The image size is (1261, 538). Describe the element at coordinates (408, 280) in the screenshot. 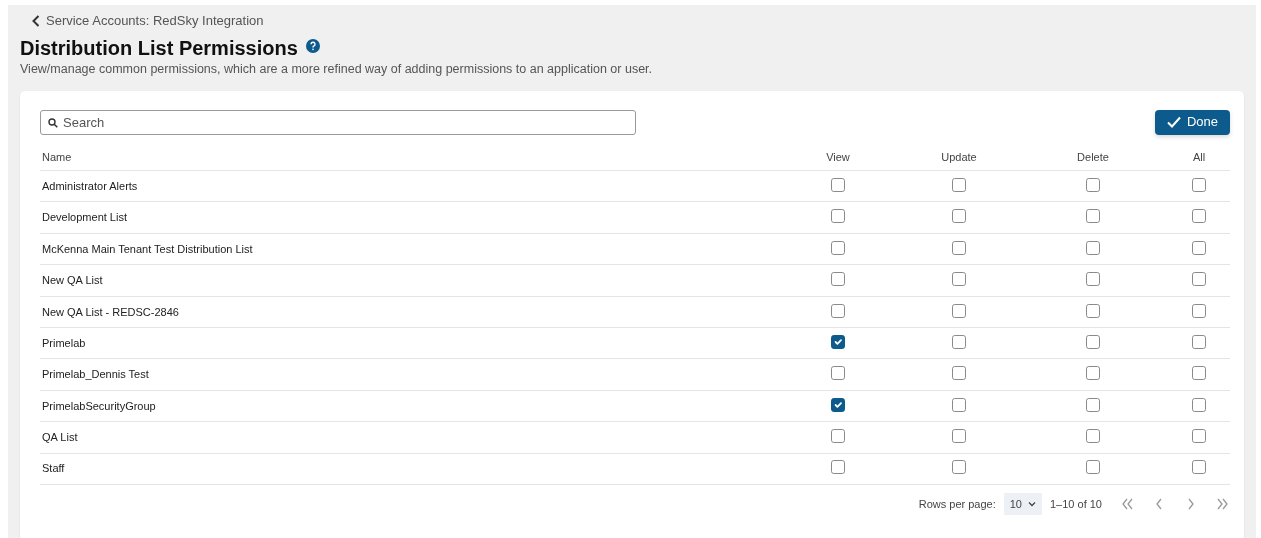

I see `table-cell: New QA List` at that location.